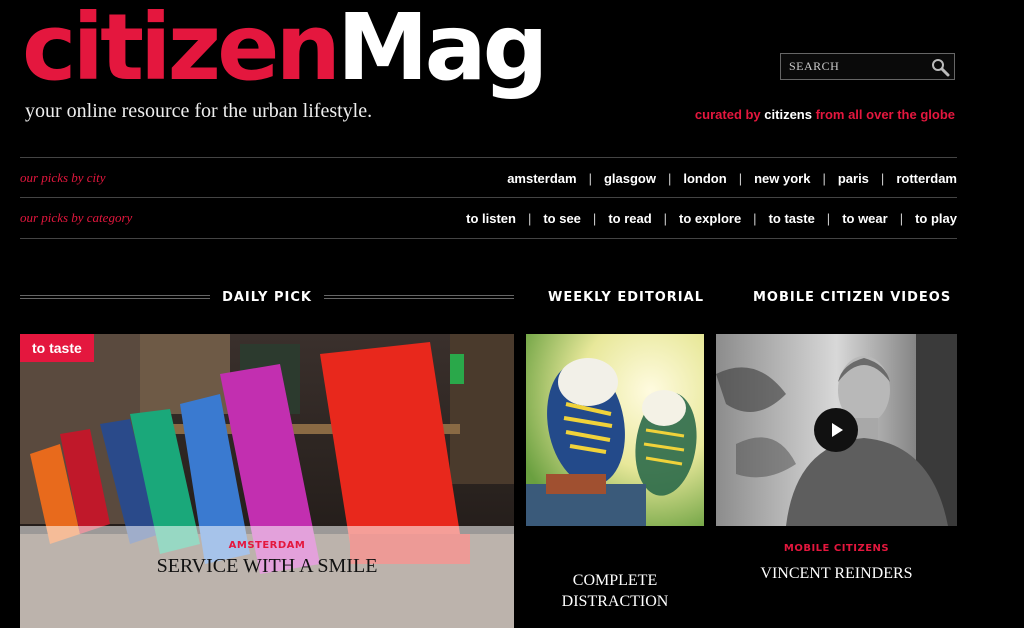 This screenshot has height=628, width=1024. Describe the element at coordinates (626, 297) in the screenshot. I see `weekly-editorial-title: WEEKLY EDITORIAL` at that location.